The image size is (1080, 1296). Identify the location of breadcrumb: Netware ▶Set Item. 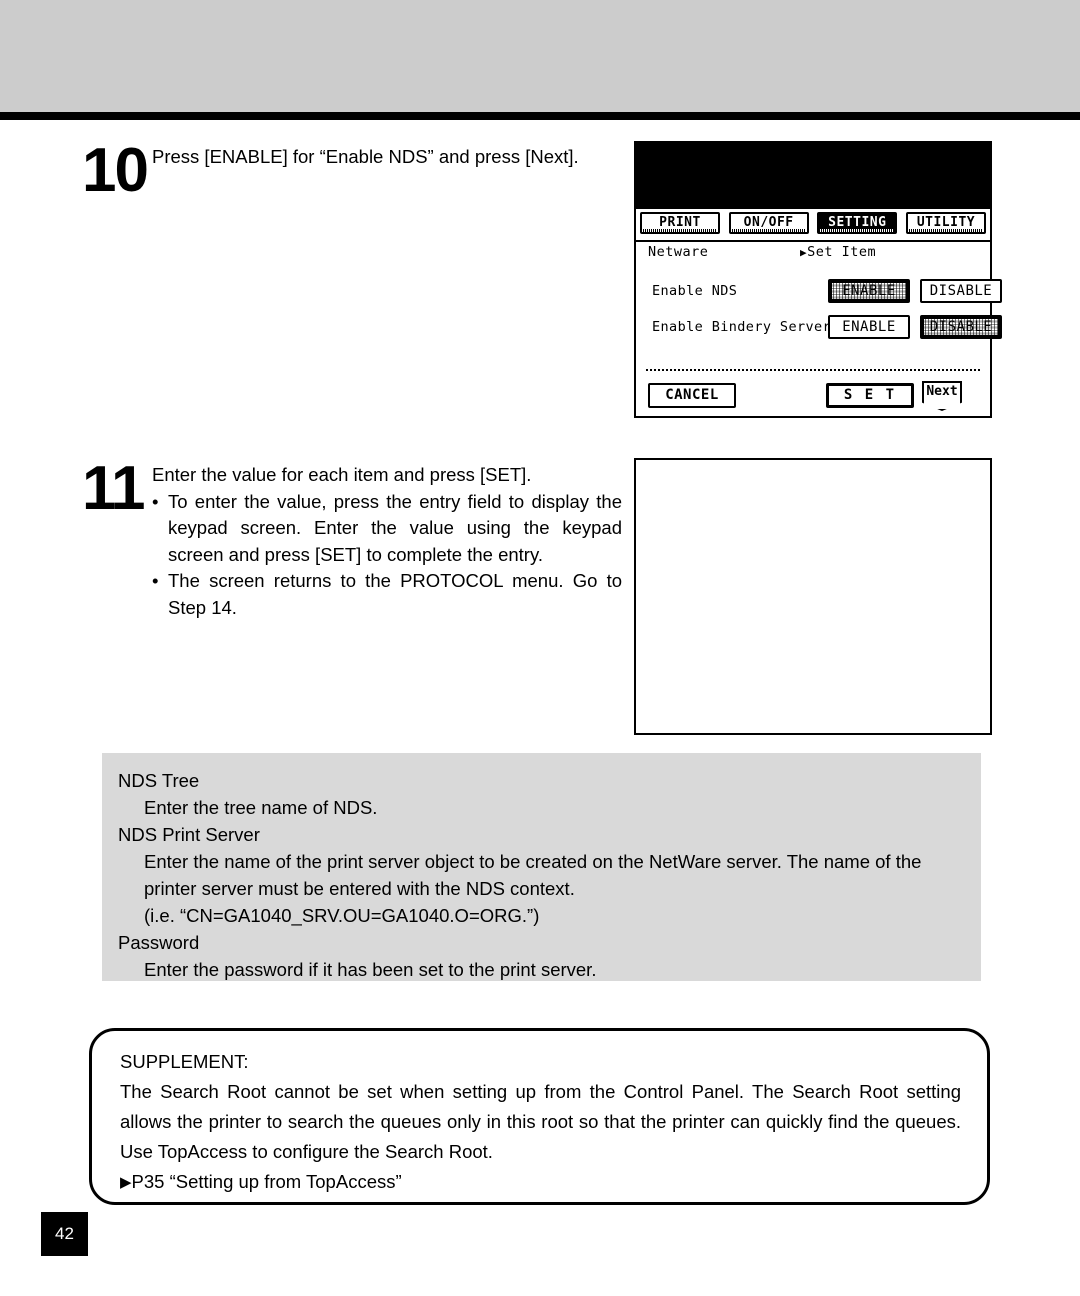
(762, 252).